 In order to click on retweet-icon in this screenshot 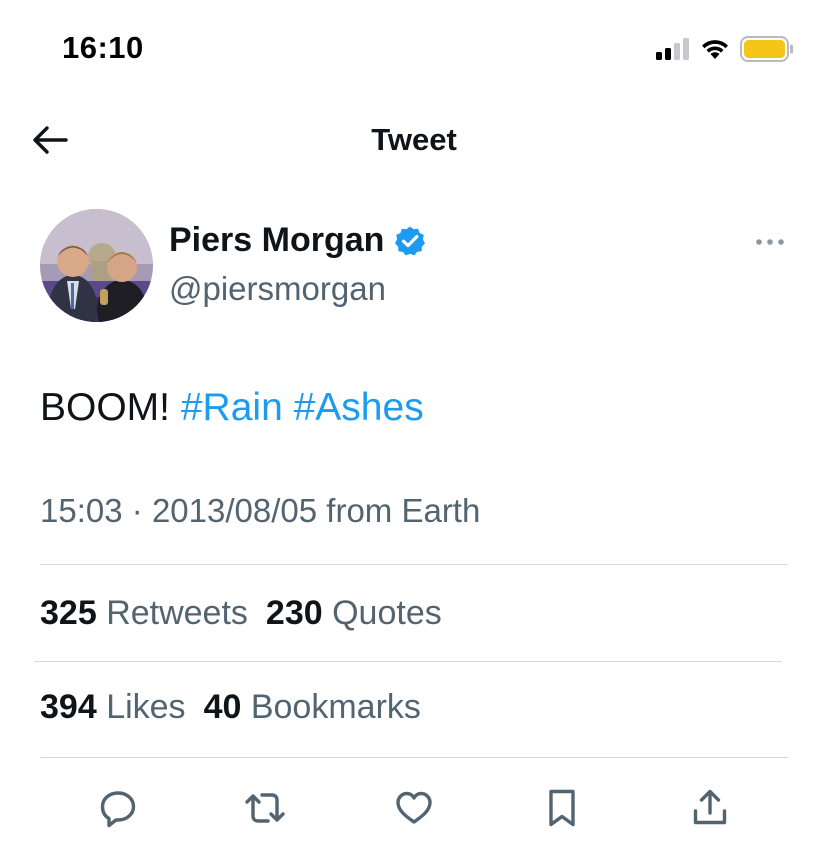, I will do `click(265, 808)`.